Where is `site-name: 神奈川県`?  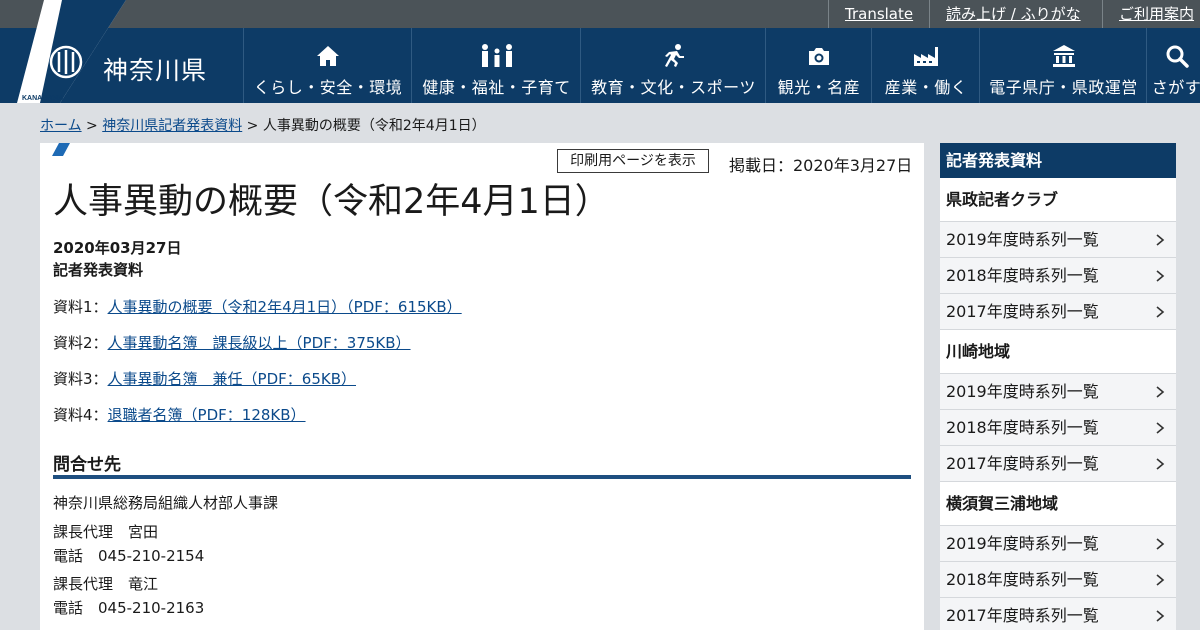
site-name: 神奈川県 is located at coordinates (155, 69).